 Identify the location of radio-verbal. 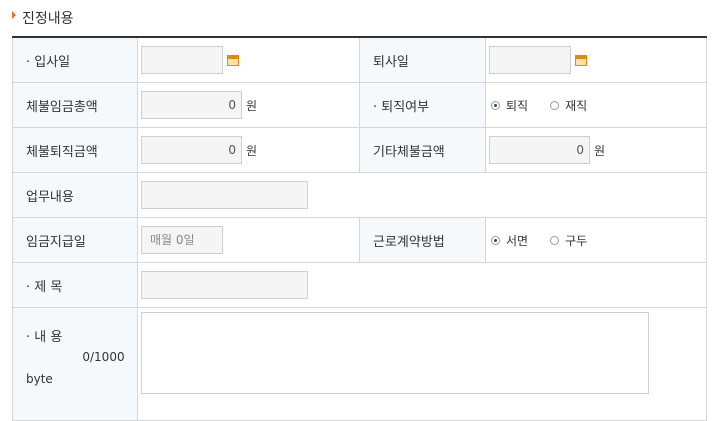
(555, 240).